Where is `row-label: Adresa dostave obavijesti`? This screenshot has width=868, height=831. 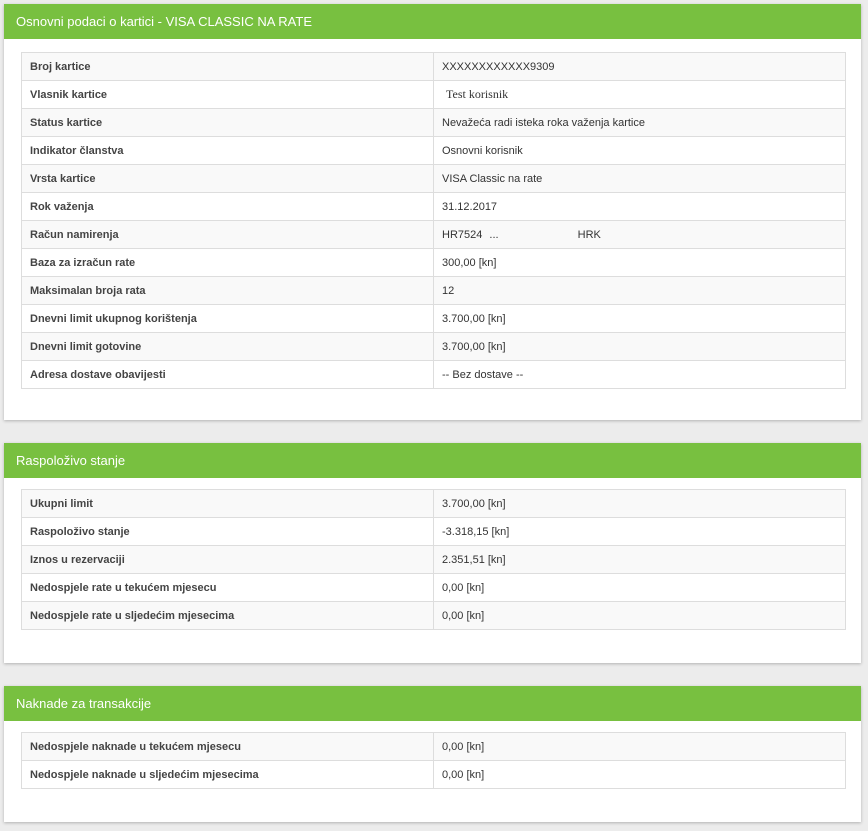
row-label: Adresa dostave obavijesti is located at coordinates (227, 374).